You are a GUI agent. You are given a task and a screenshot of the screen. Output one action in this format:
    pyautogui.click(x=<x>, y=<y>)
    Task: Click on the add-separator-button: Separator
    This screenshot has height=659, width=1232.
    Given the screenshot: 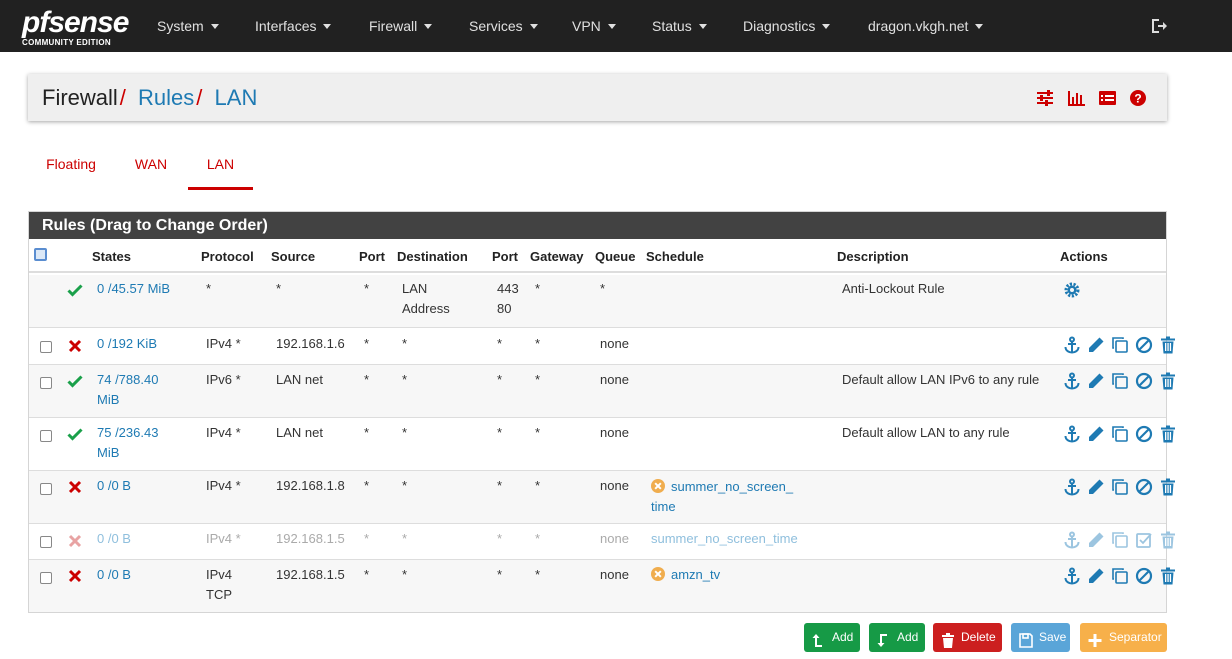 What is the action you would take?
    pyautogui.click(x=1123, y=637)
    